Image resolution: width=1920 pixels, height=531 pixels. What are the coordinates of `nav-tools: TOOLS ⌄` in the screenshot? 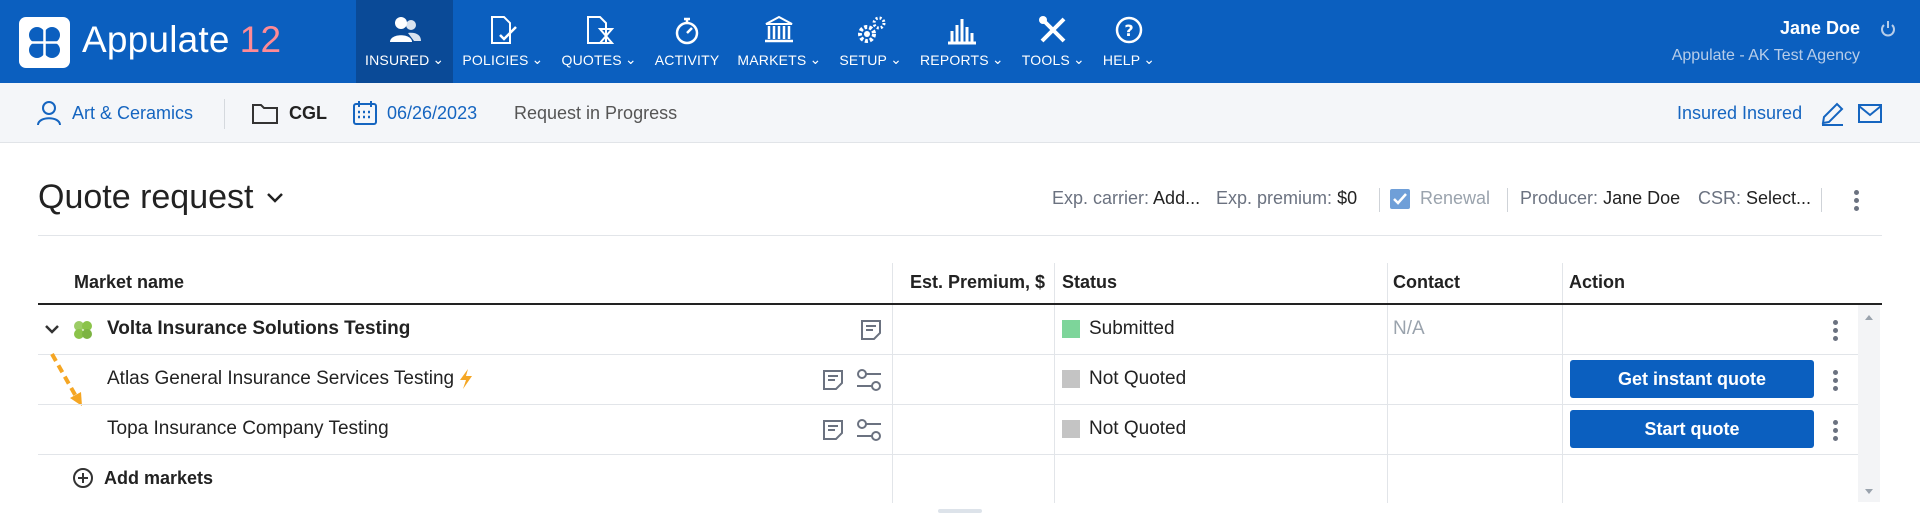 It's located at (1053, 41).